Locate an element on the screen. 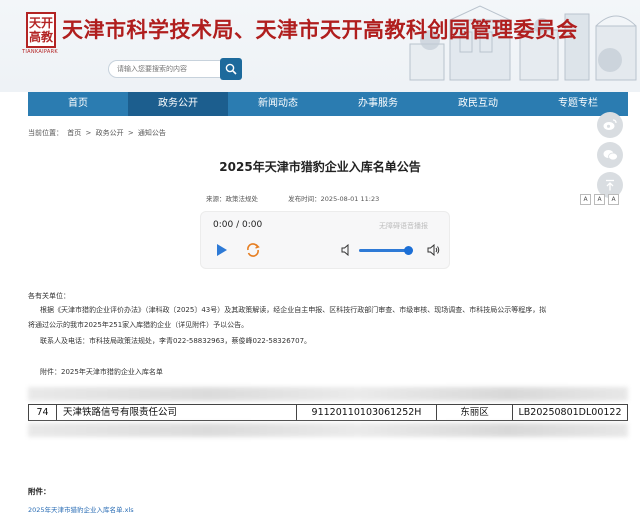 This screenshot has width=640, height=524. font-size-large-button: A is located at coordinates (585, 199).